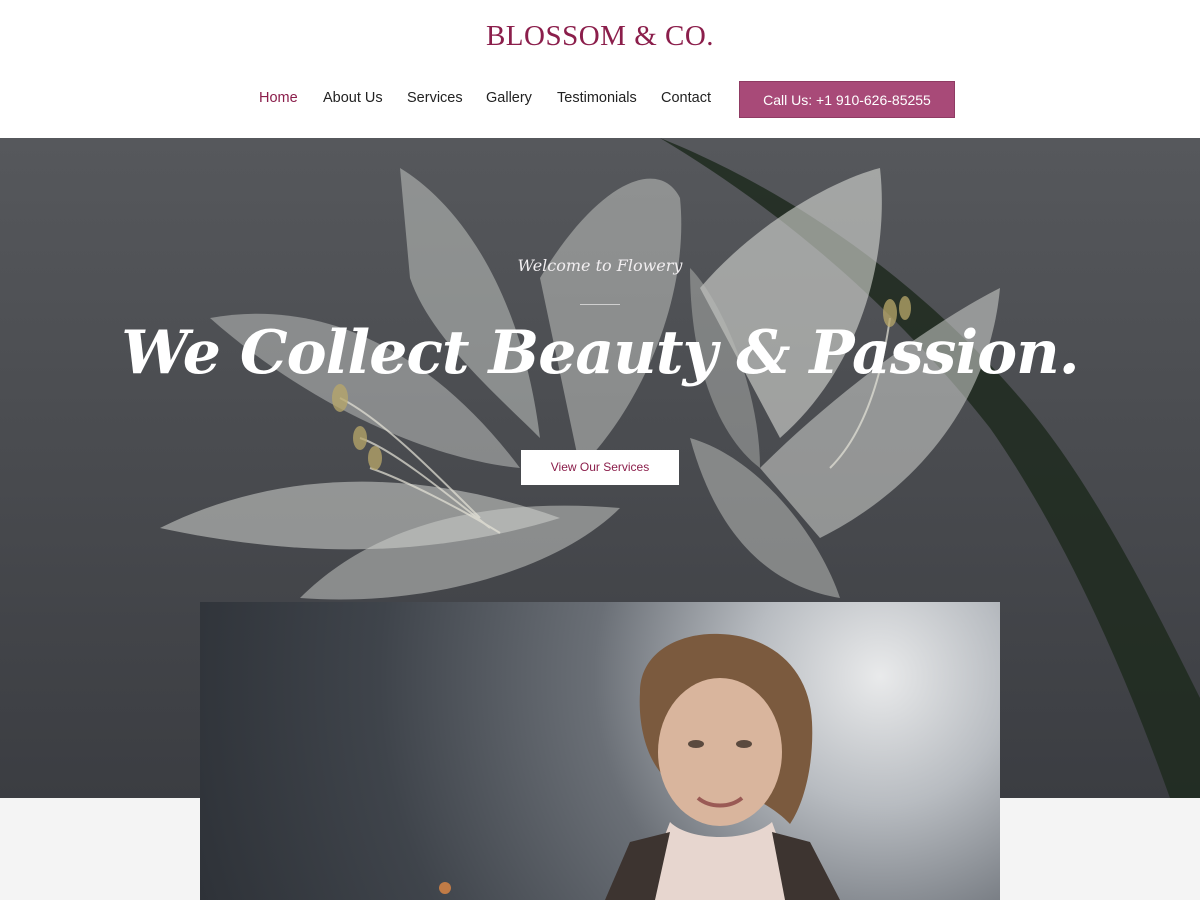 The height and width of the screenshot is (900, 1200). What do you see at coordinates (686, 98) in the screenshot?
I see `nav-contact: Contact` at bounding box center [686, 98].